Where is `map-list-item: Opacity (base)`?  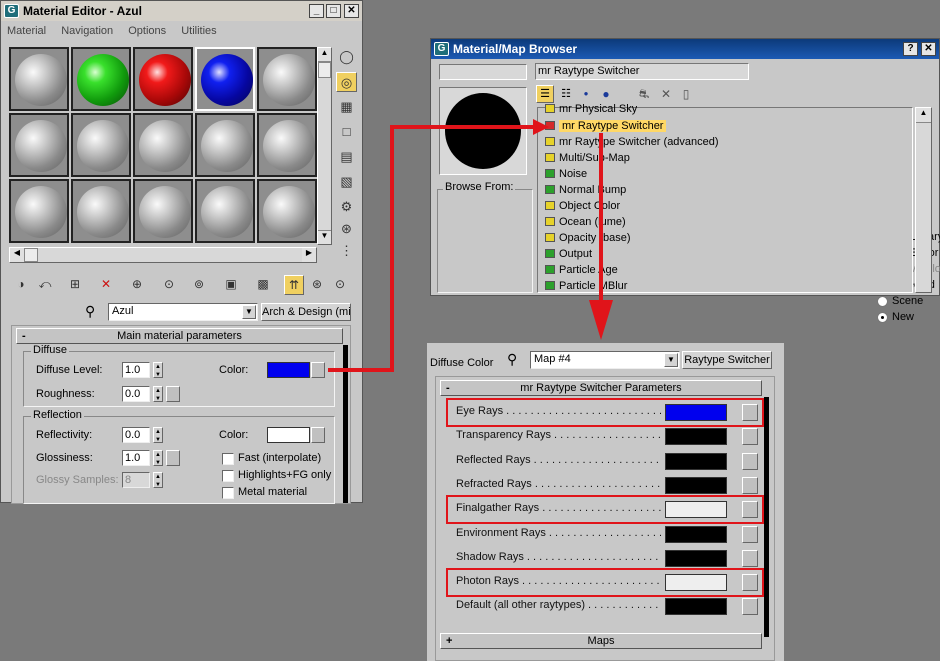
map-list-item: Opacity (base) is located at coordinates (588, 238).